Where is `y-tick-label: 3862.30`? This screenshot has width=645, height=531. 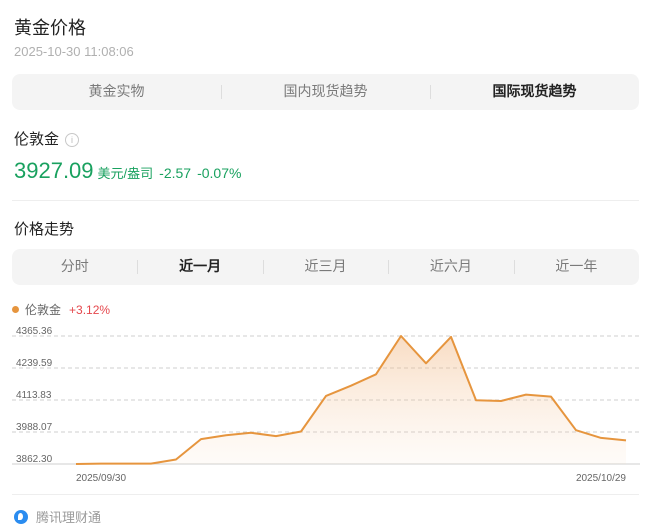 y-tick-label: 3862.30 is located at coordinates (34, 459).